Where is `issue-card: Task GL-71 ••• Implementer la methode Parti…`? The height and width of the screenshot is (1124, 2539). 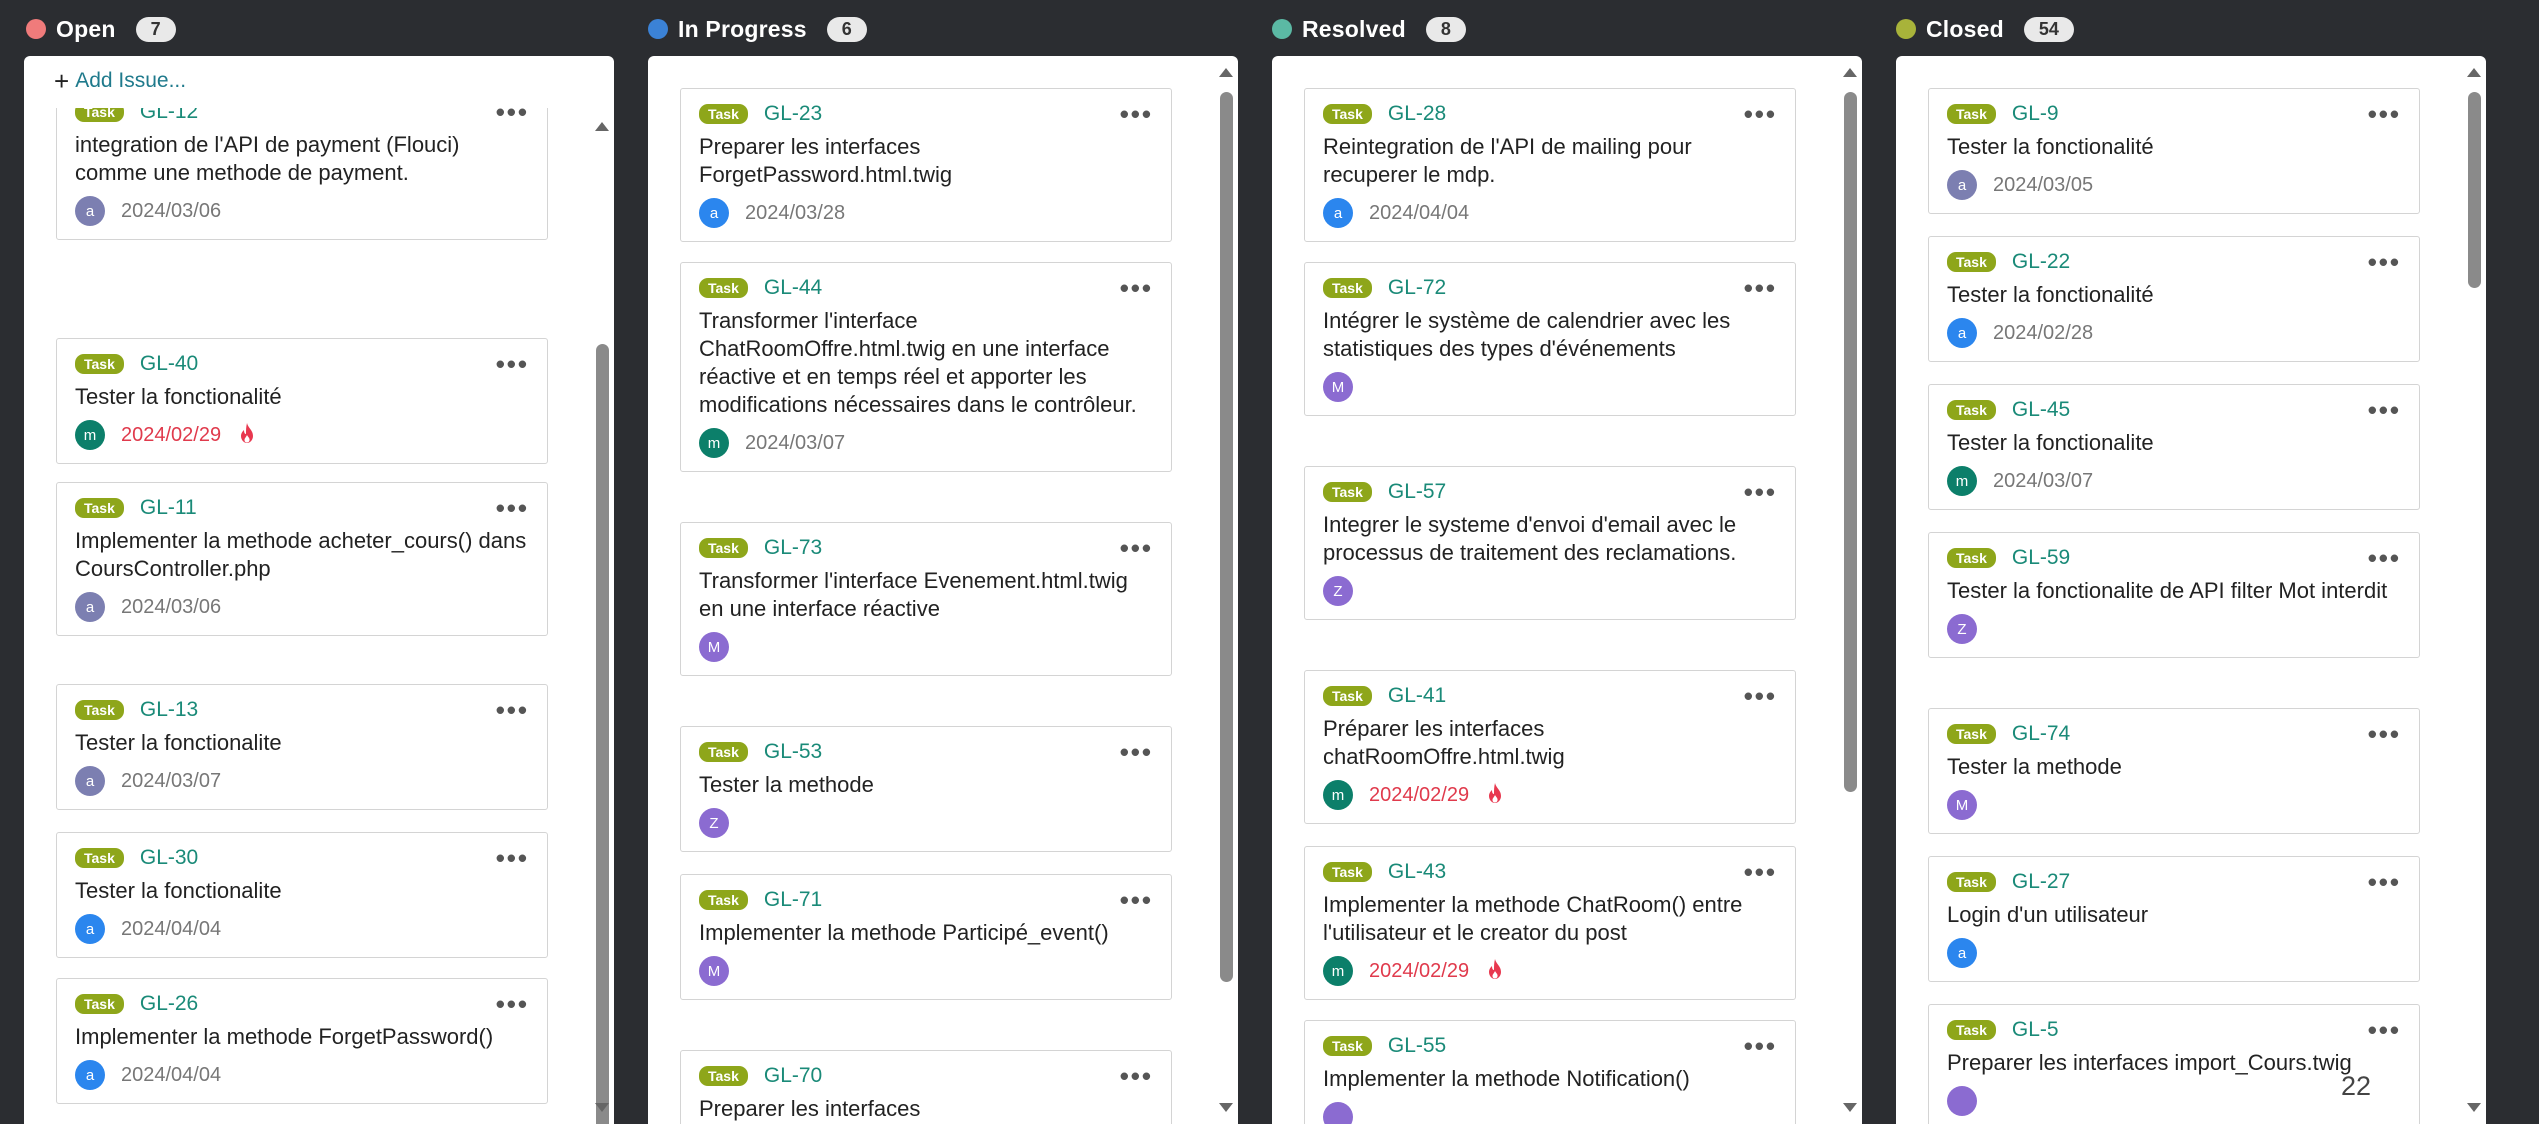
issue-card: Task GL-71 ••• Implementer la methode Parti… is located at coordinates (926, 937).